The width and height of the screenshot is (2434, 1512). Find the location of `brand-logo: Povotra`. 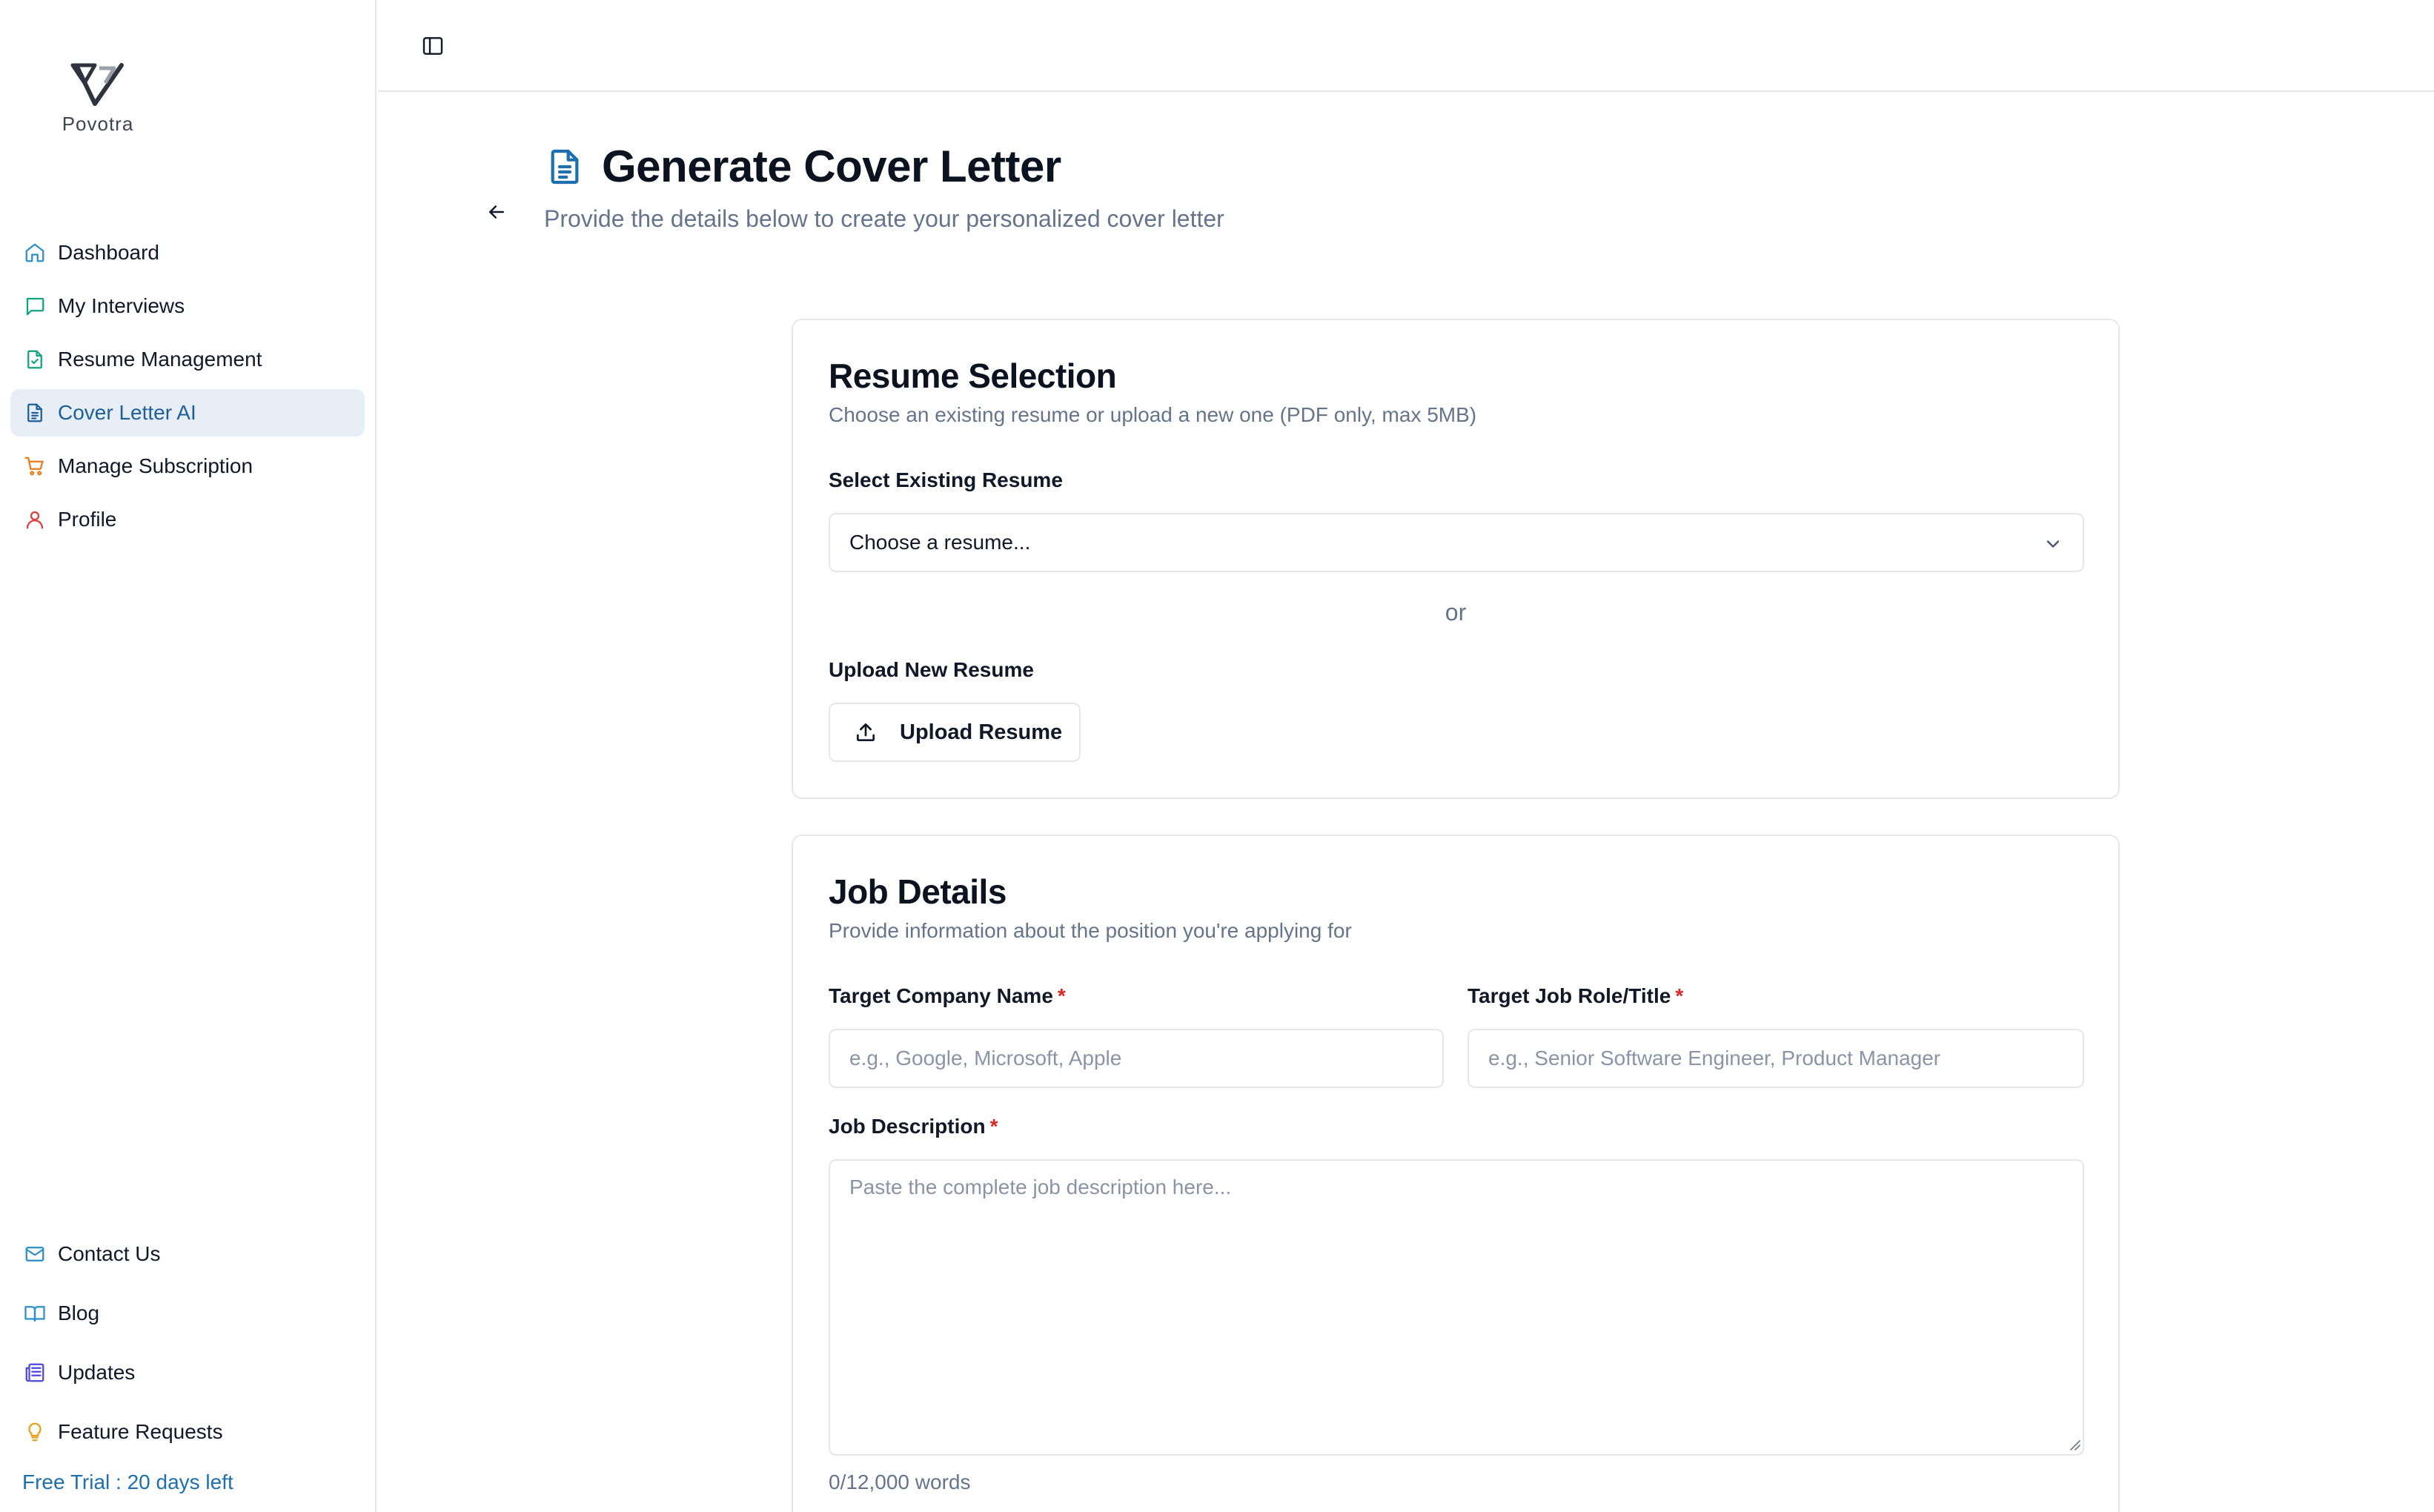

brand-logo: Povotra is located at coordinates (97, 98).